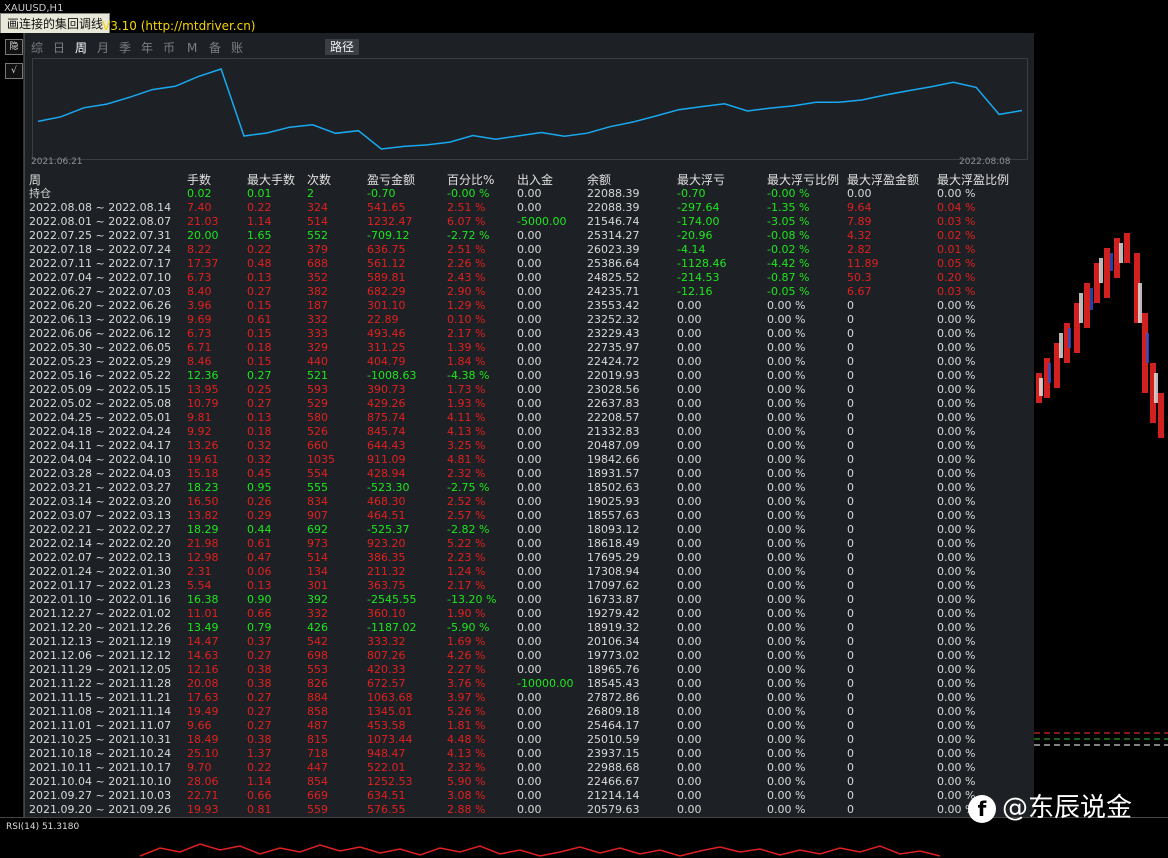  What do you see at coordinates (199, 725) in the screenshot?
I see `cell-lots: 9.66` at bounding box center [199, 725].